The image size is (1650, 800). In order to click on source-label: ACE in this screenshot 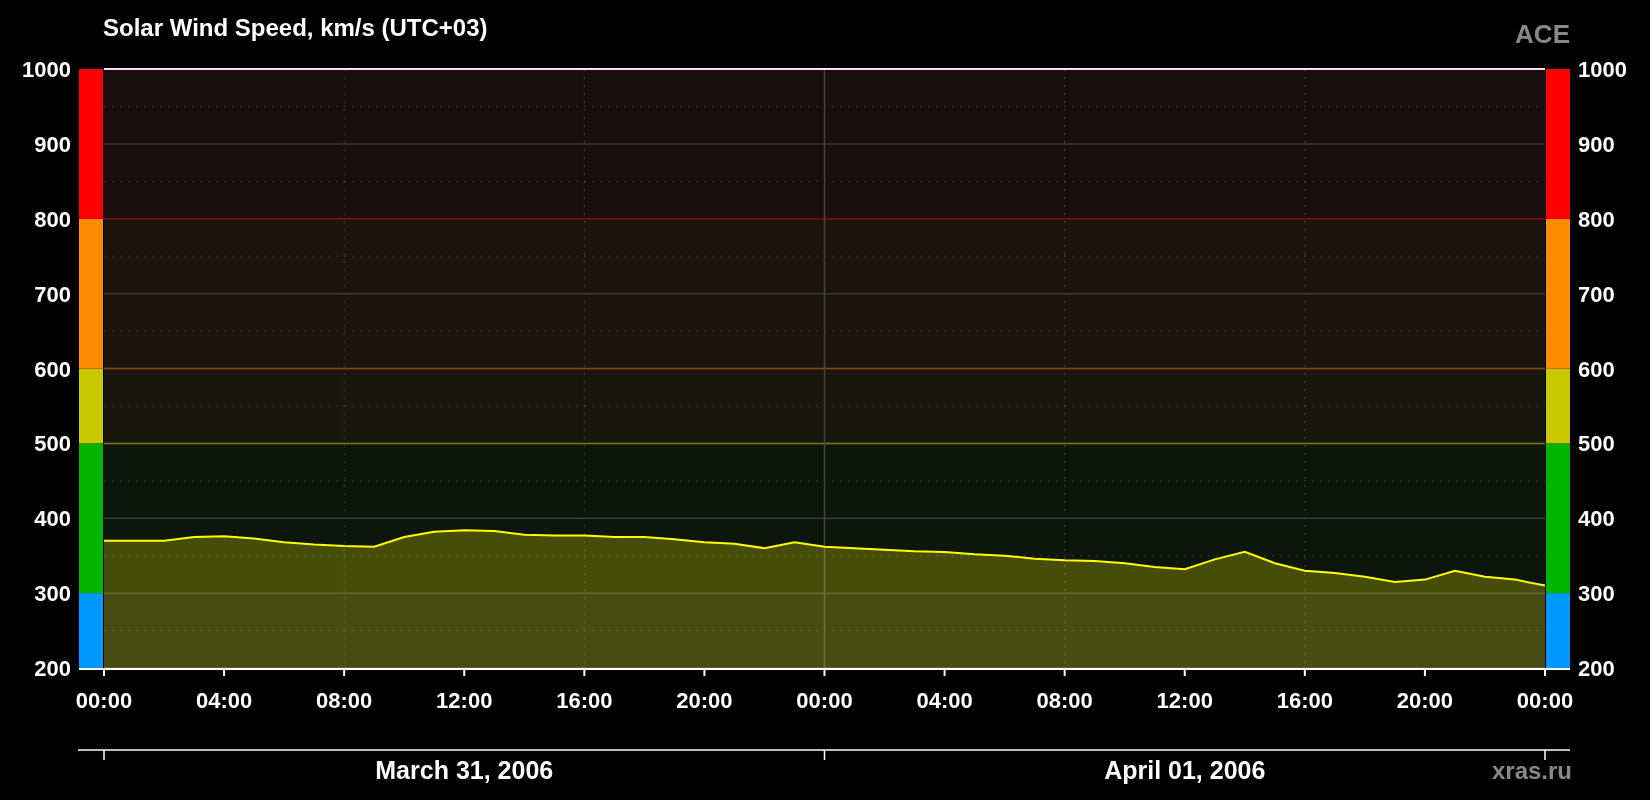, I will do `click(1542, 34)`.